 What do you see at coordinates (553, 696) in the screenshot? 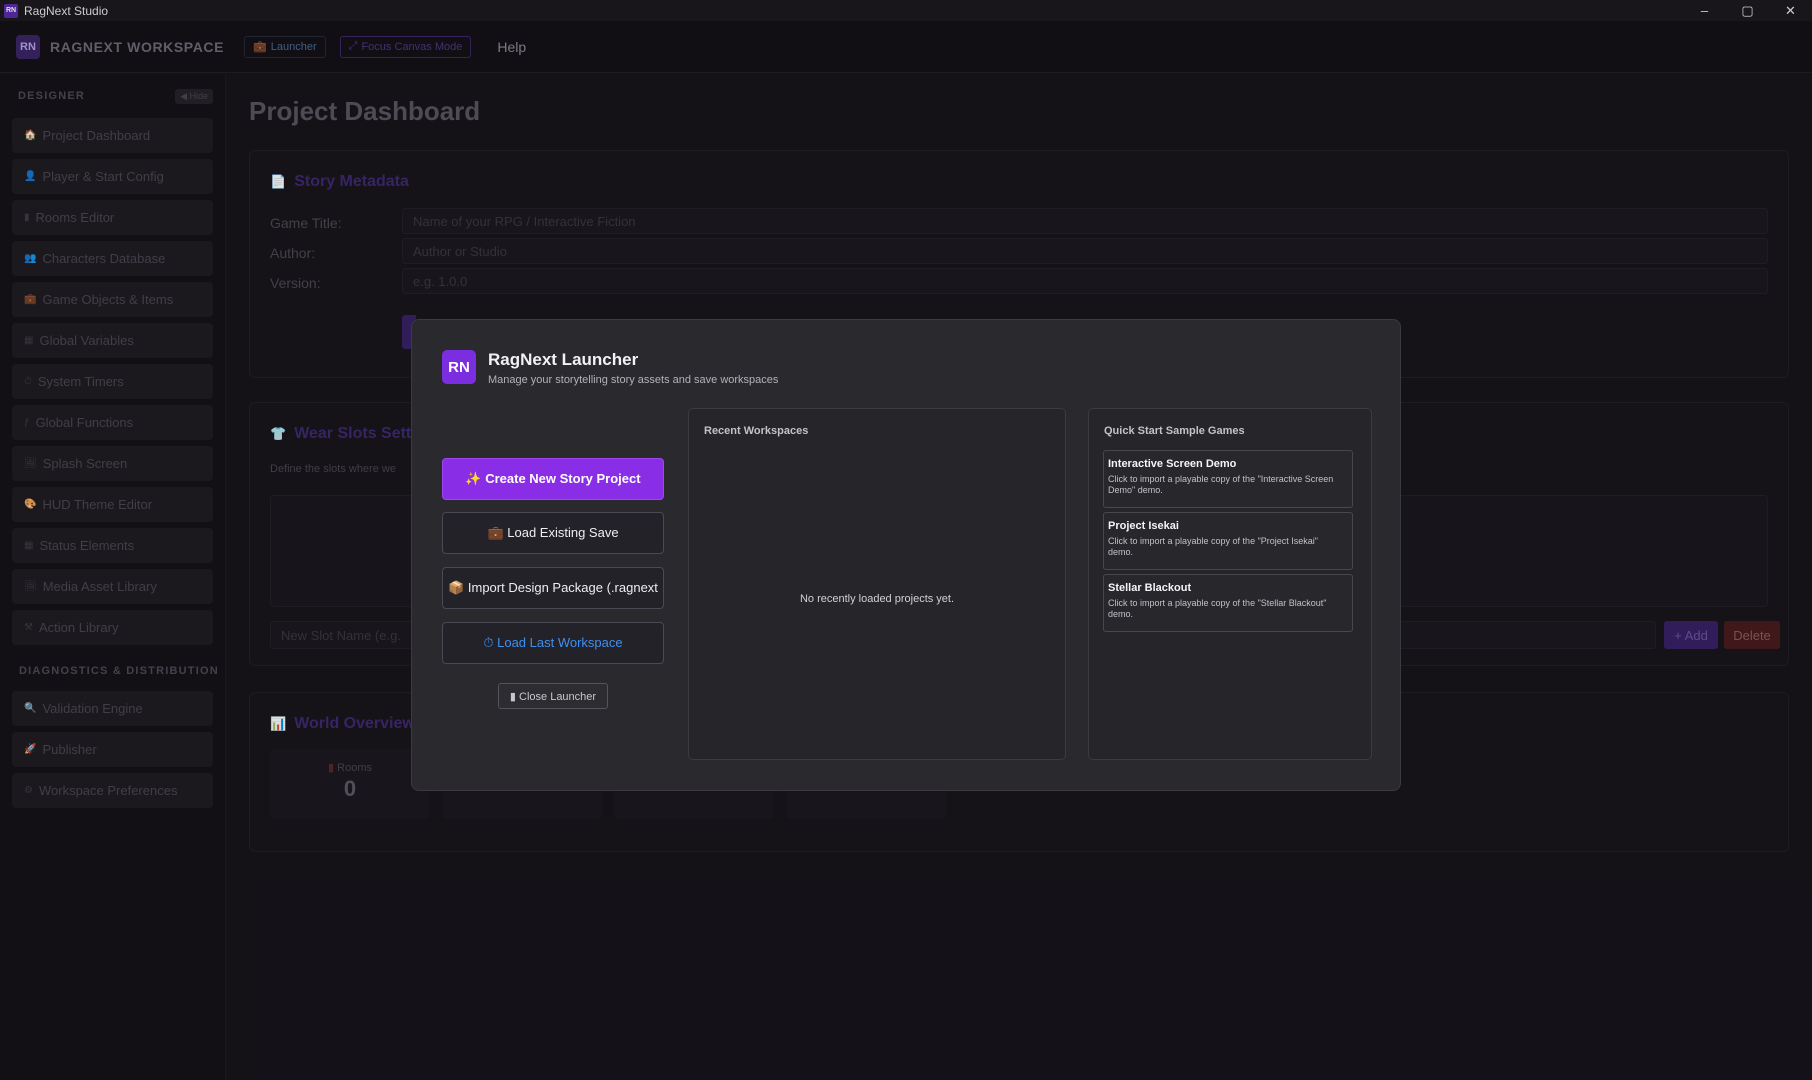
I see `close-launcher-button: ▮ Close Launcher` at bounding box center [553, 696].